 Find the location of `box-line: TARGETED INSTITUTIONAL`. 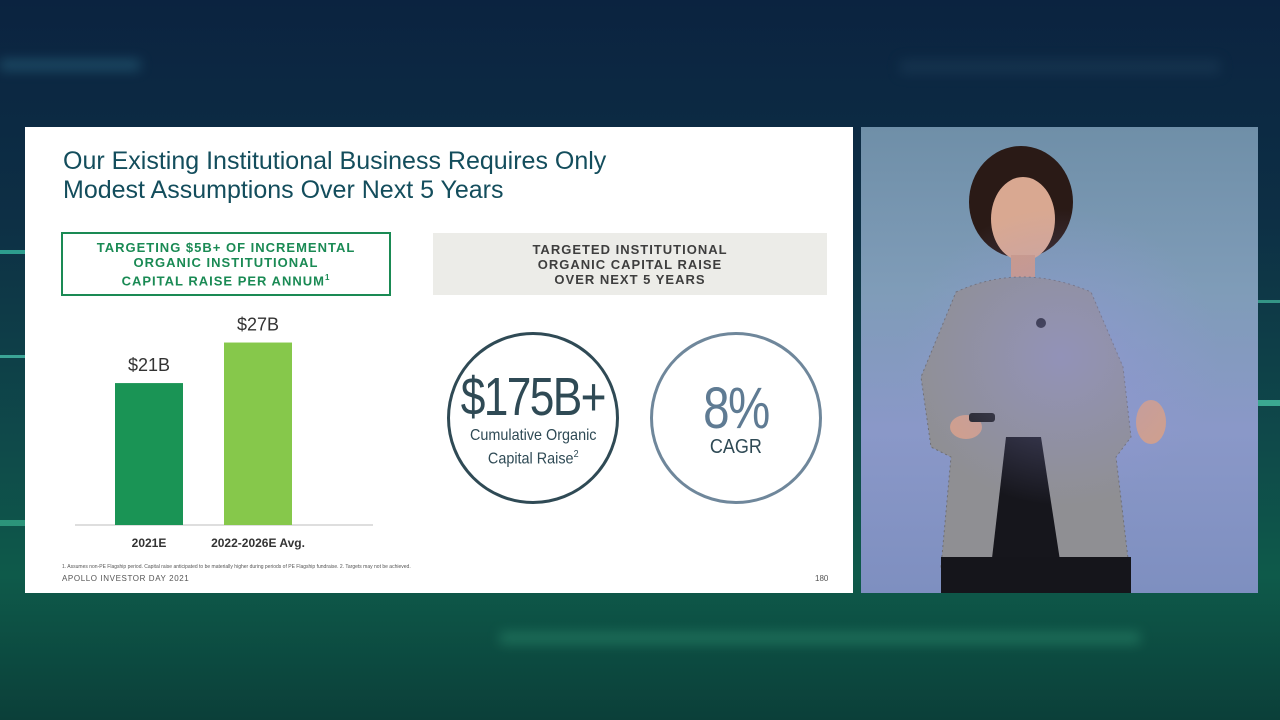

box-line: TARGETED INSTITUTIONAL is located at coordinates (630, 249).